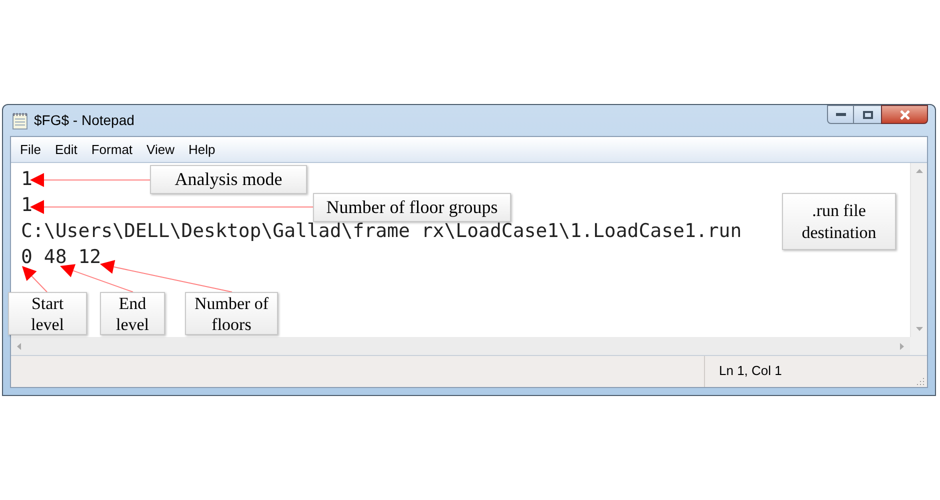 The width and height of the screenshot is (940, 500). I want to click on close-icon, so click(904, 115).